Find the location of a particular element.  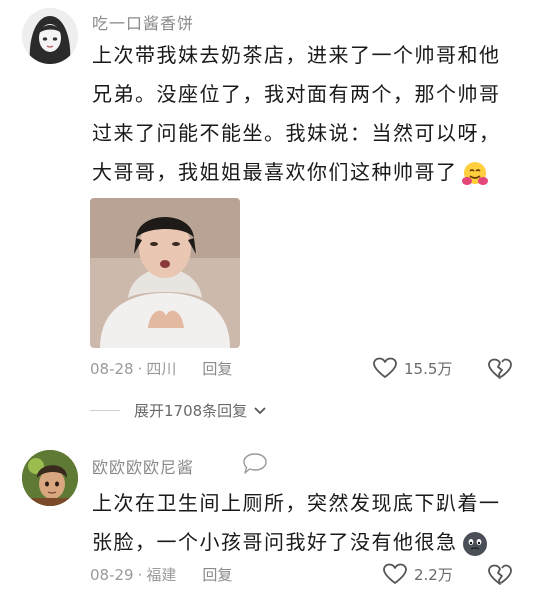

hugging-face-emoji is located at coordinates (475, 174).